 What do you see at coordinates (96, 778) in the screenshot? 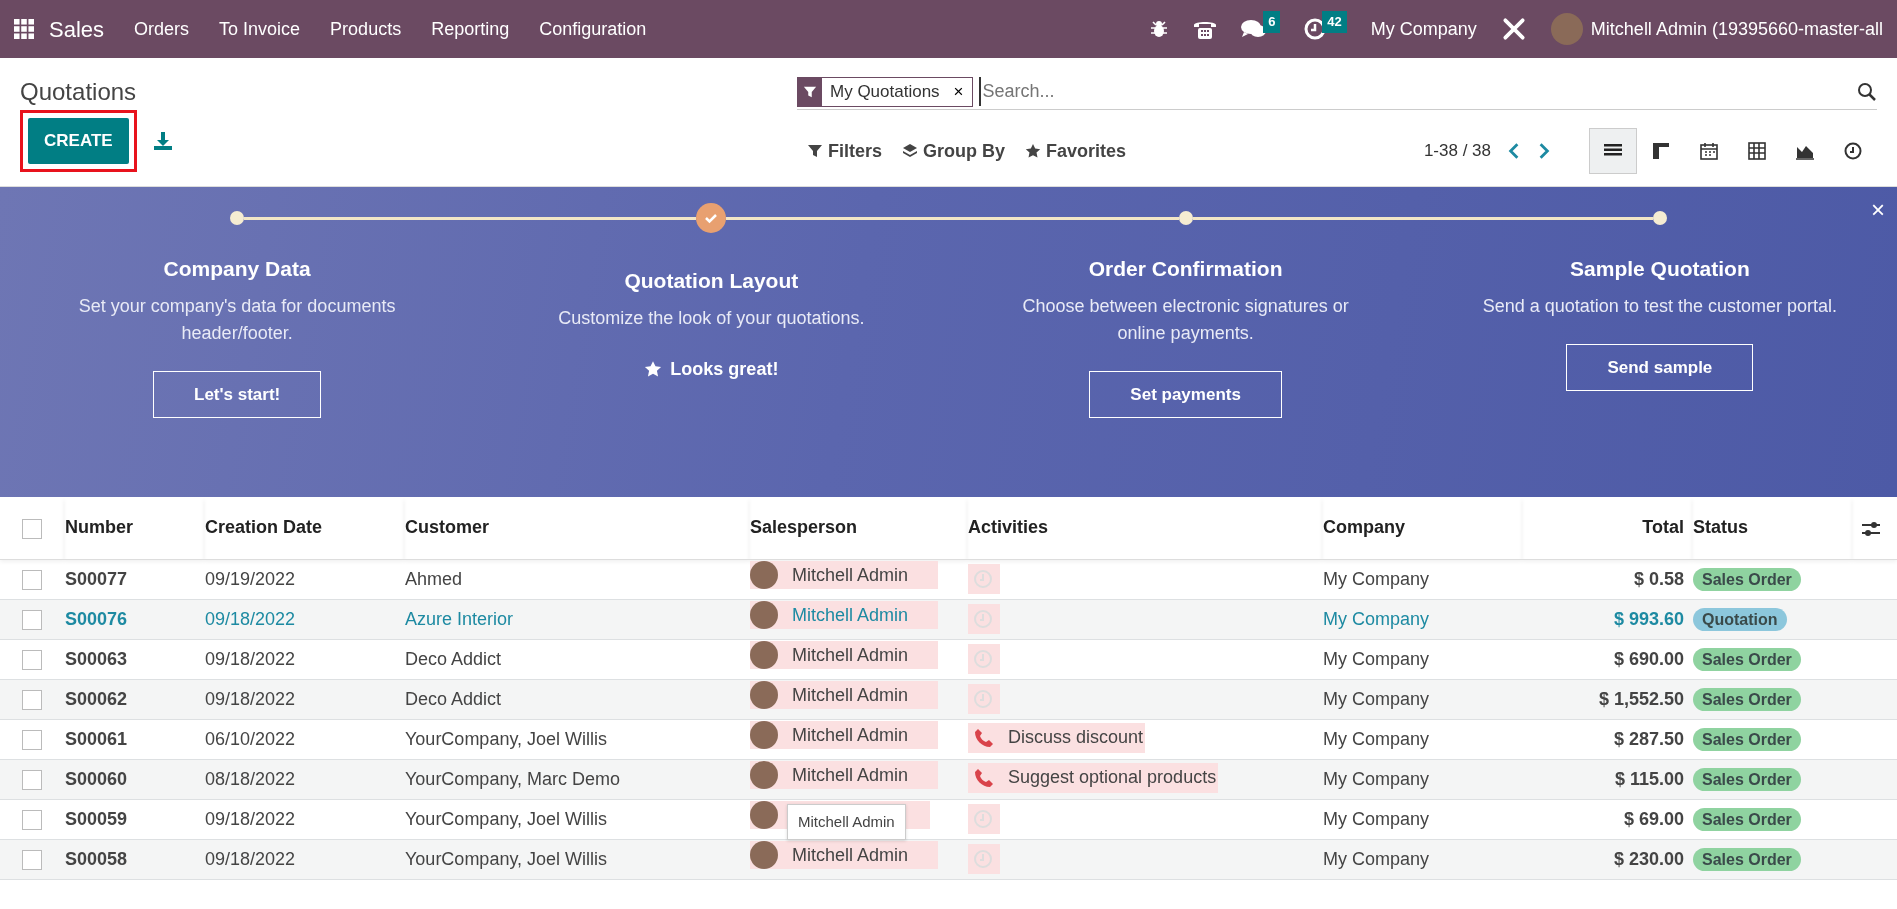
I see `order-number: S00060` at bounding box center [96, 778].